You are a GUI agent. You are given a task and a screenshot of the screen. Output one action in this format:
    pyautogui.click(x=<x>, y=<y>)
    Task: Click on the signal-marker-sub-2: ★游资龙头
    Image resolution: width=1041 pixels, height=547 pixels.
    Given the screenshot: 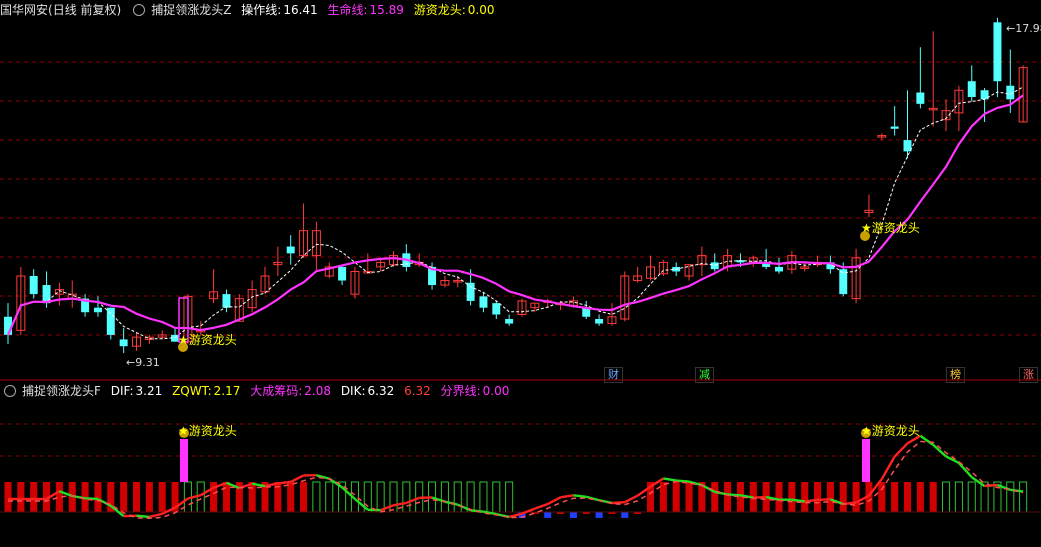 What is the action you would take?
    pyautogui.click(x=890, y=431)
    